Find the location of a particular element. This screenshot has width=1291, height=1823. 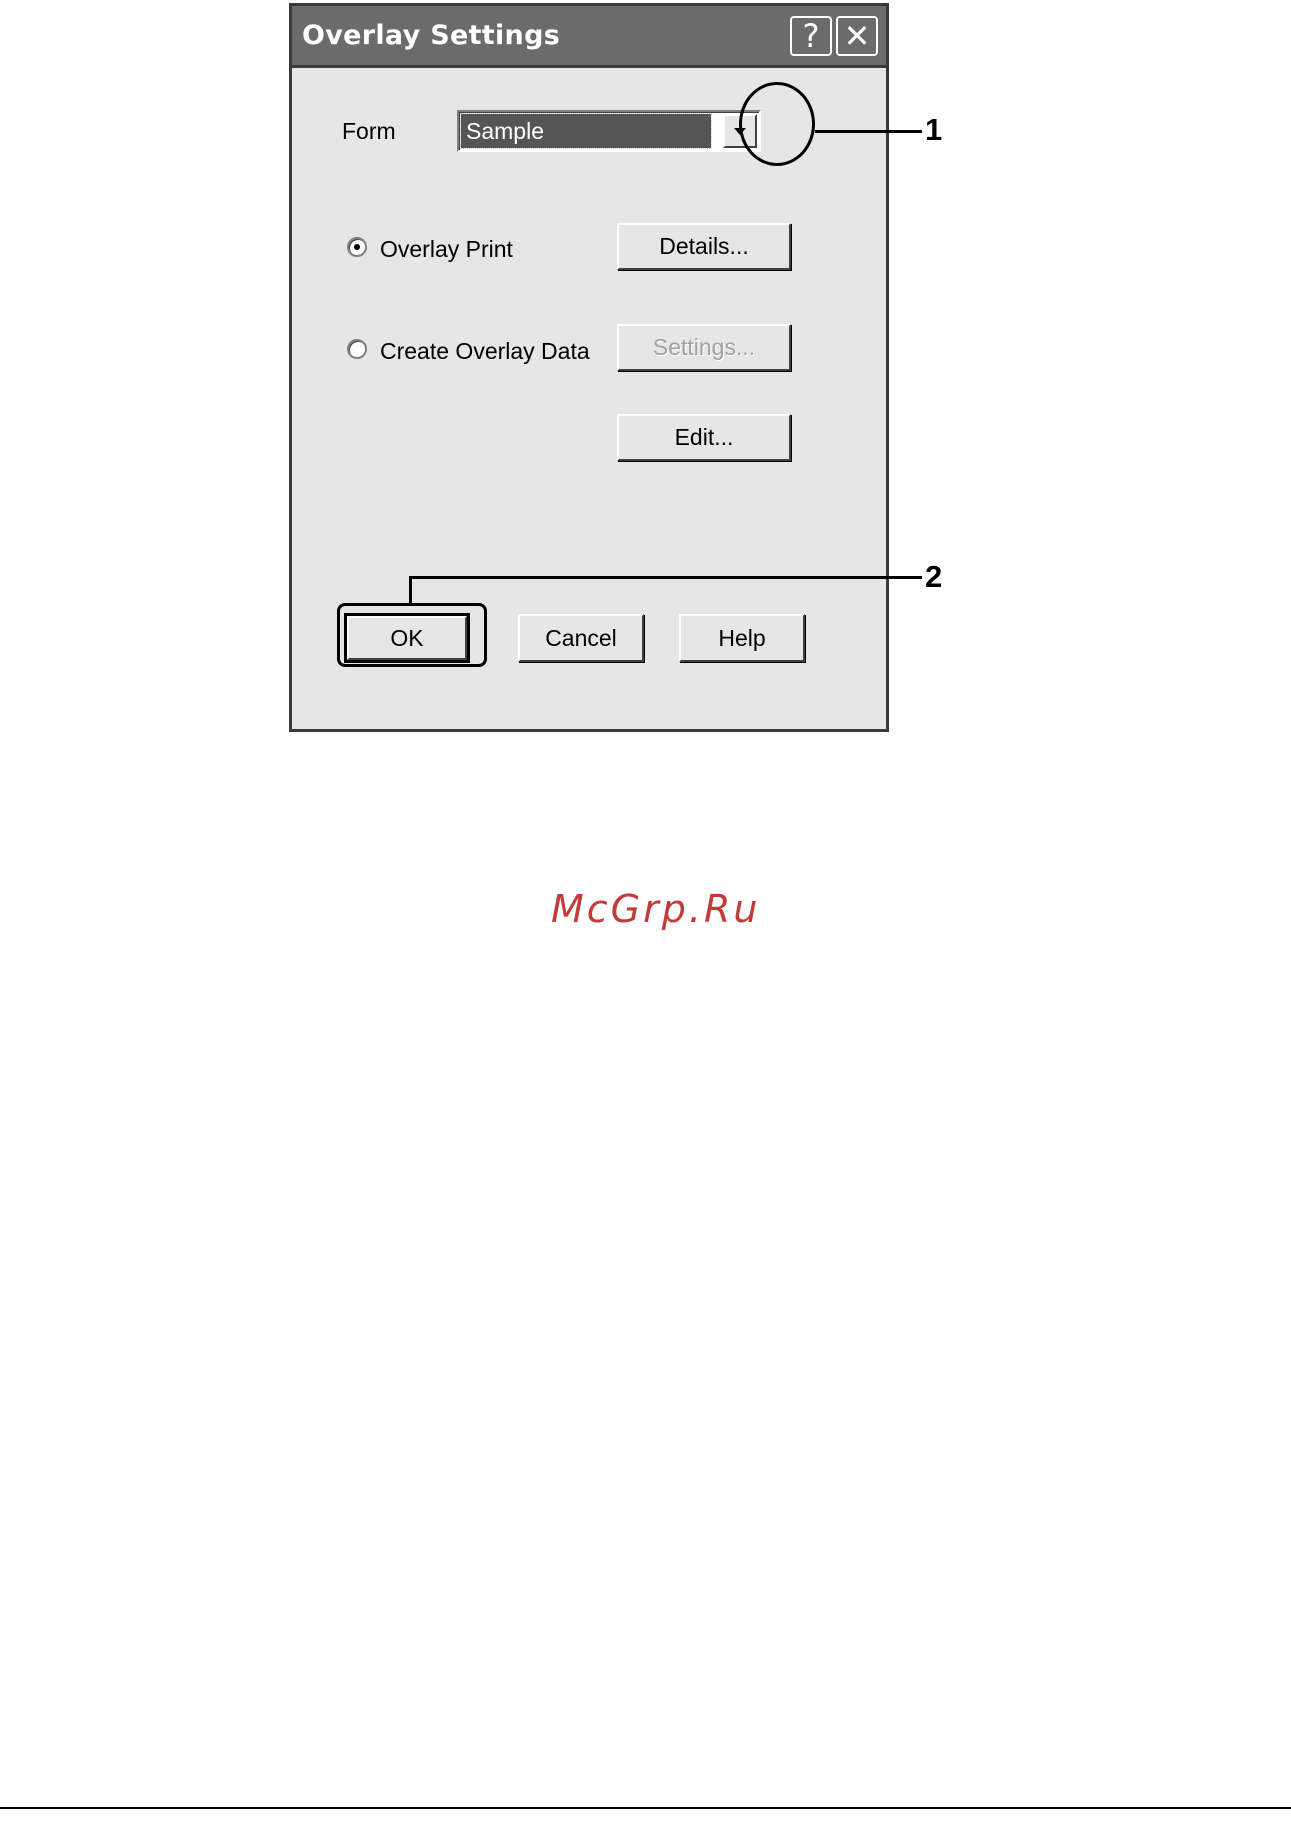

radio-selected-dot is located at coordinates (357, 247).